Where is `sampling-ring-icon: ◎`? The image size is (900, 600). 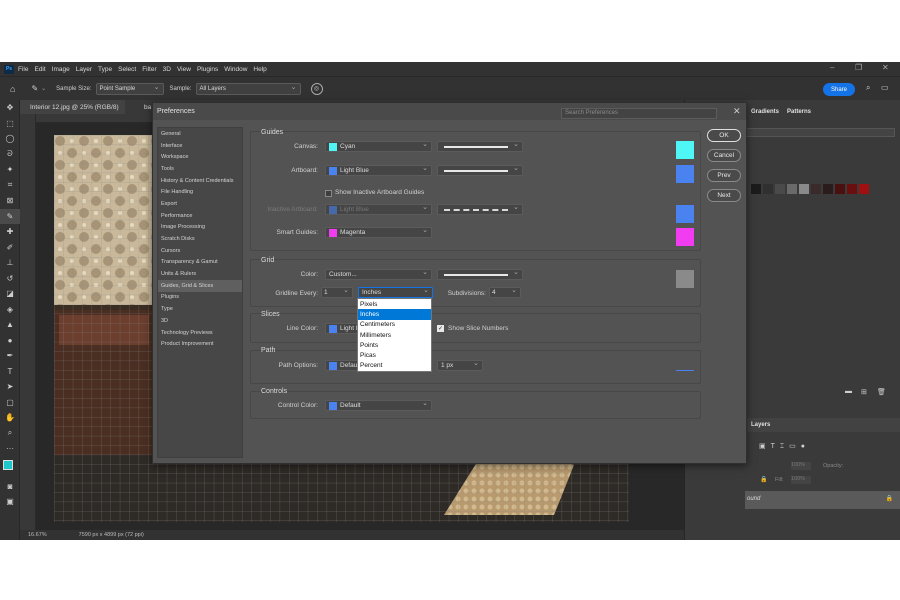
sampling-ring-icon: ◎ is located at coordinates (316, 88).